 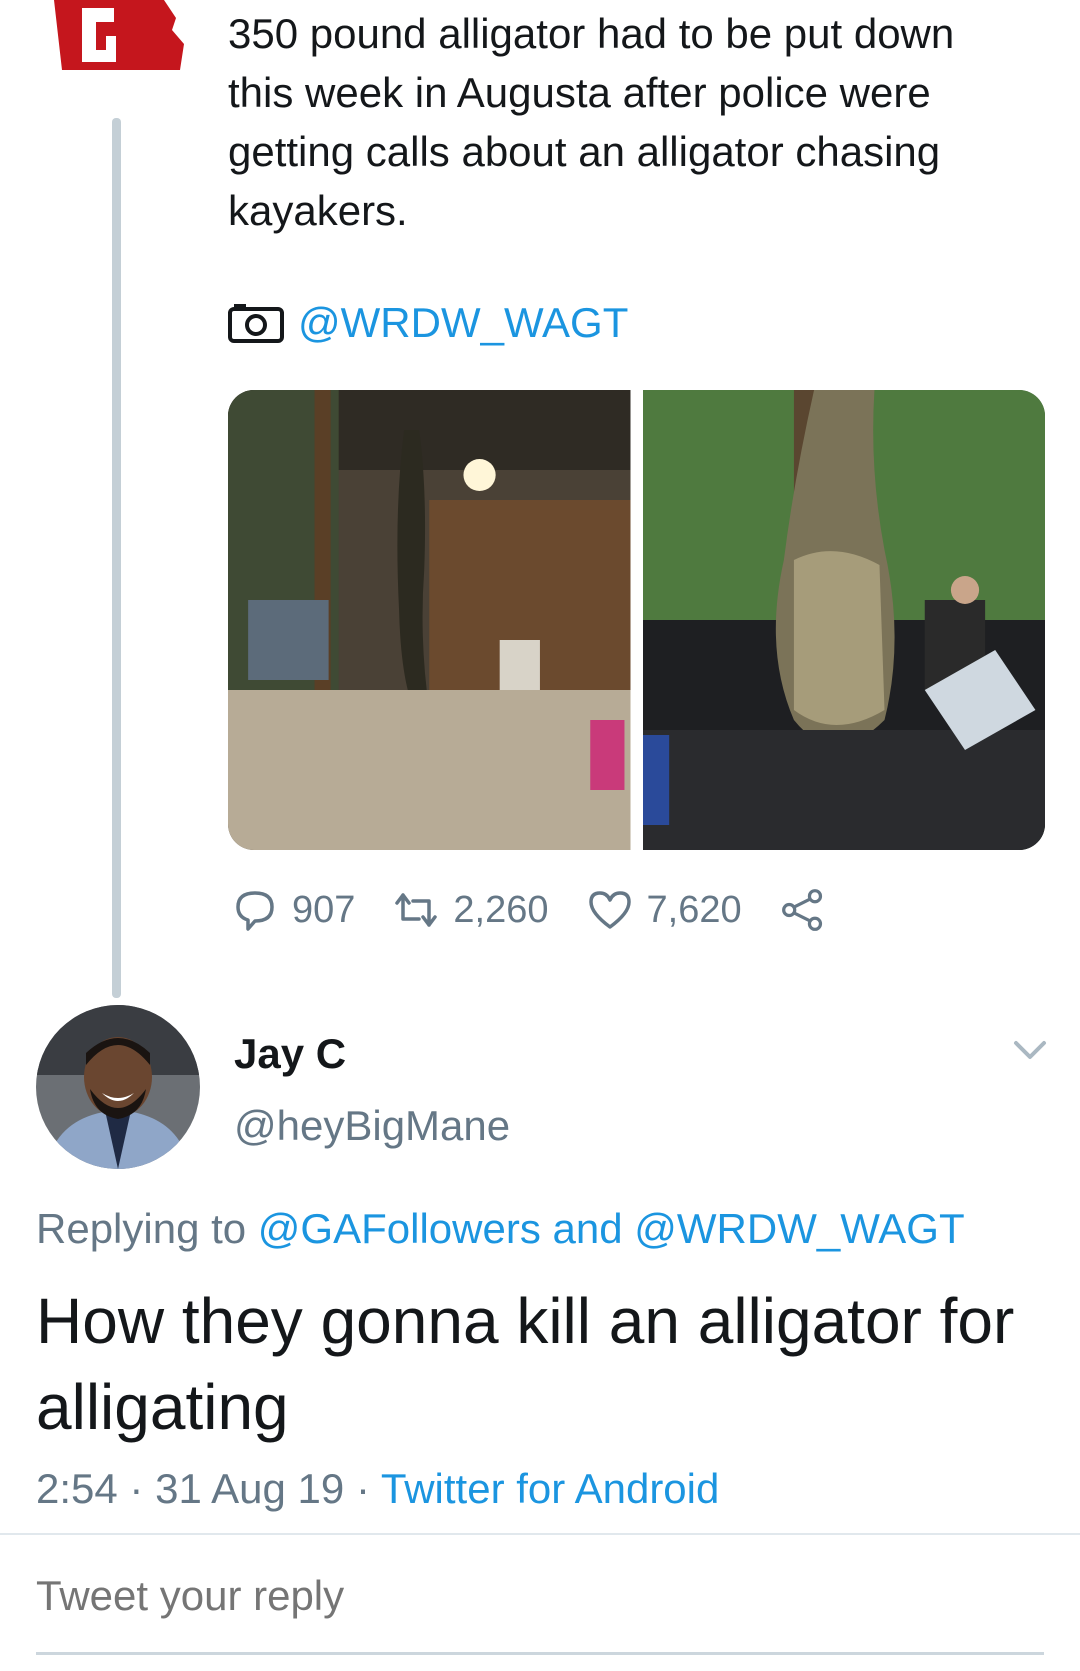 I want to click on replying-to: Replying to @GAFollowers and @WRDW_WAGT, so click(x=500, y=1229).